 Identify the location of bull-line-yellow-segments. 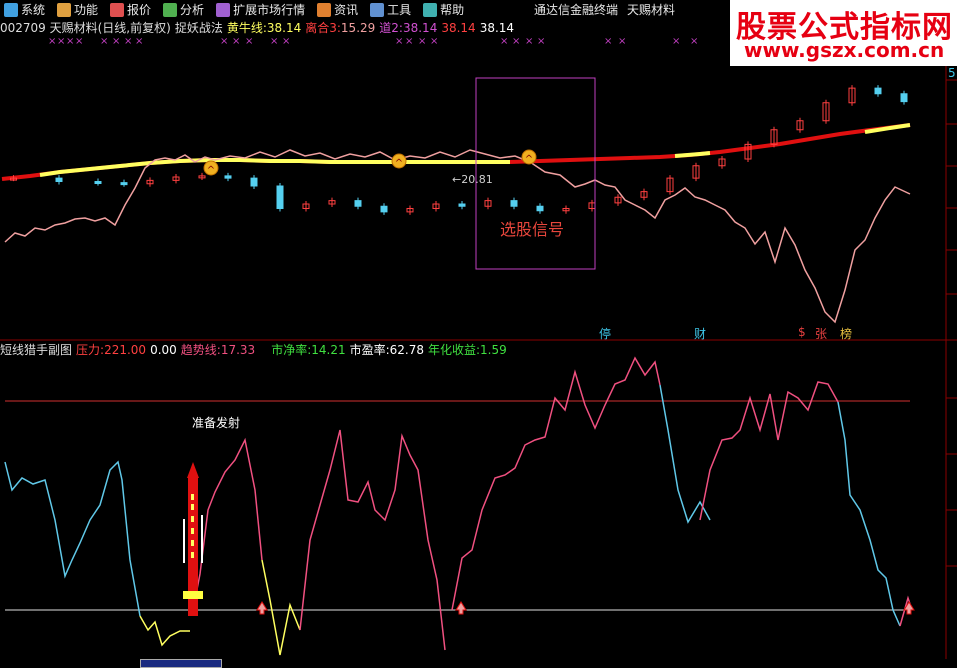
(274, 167).